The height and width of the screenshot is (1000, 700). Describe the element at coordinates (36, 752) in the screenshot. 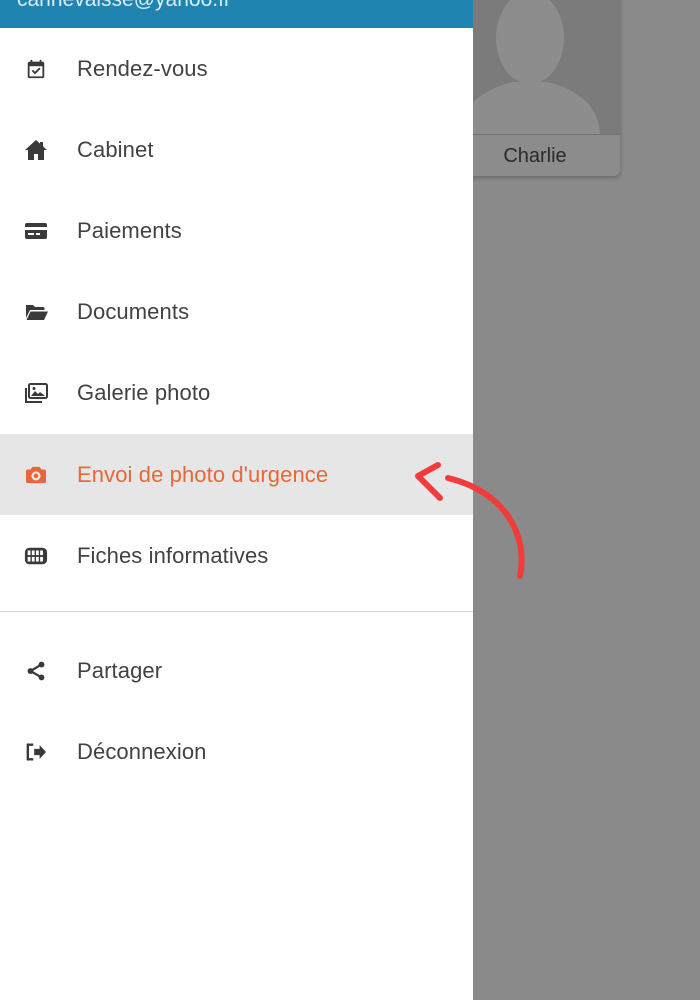

I see `logout-icon` at that location.